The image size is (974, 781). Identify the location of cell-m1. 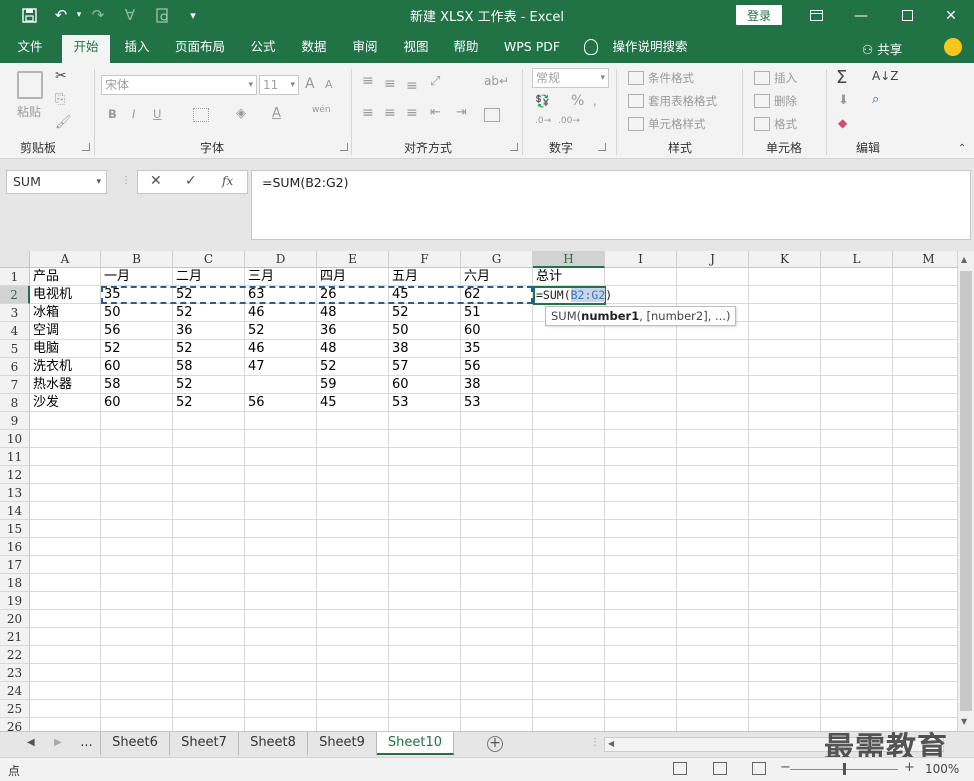
(925, 277).